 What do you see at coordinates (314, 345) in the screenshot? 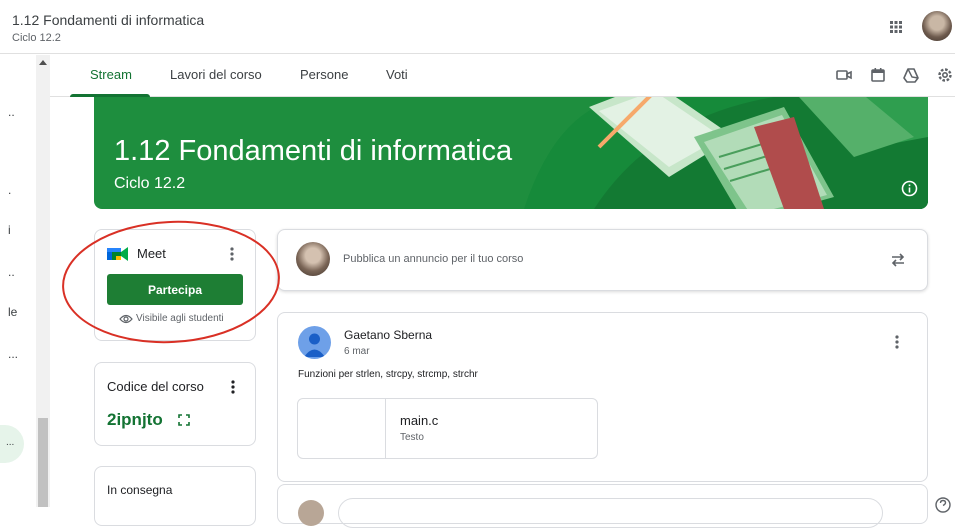
I see `person-icon` at bounding box center [314, 345].